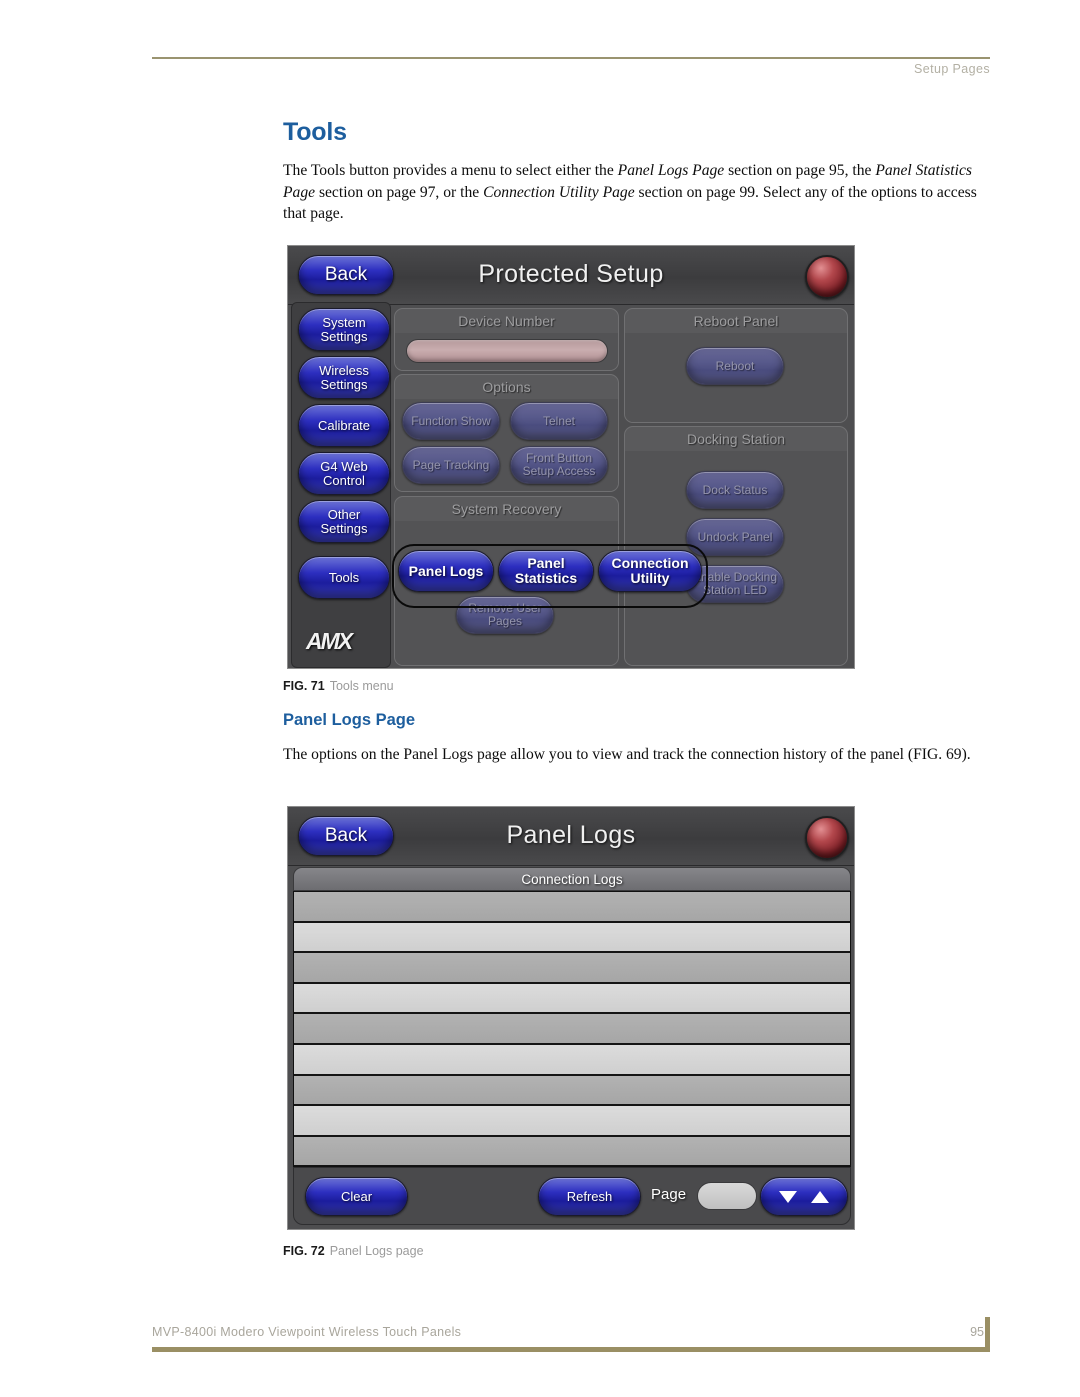 The width and height of the screenshot is (1080, 1397). I want to click on amx-logo: AMX, so click(329, 641).